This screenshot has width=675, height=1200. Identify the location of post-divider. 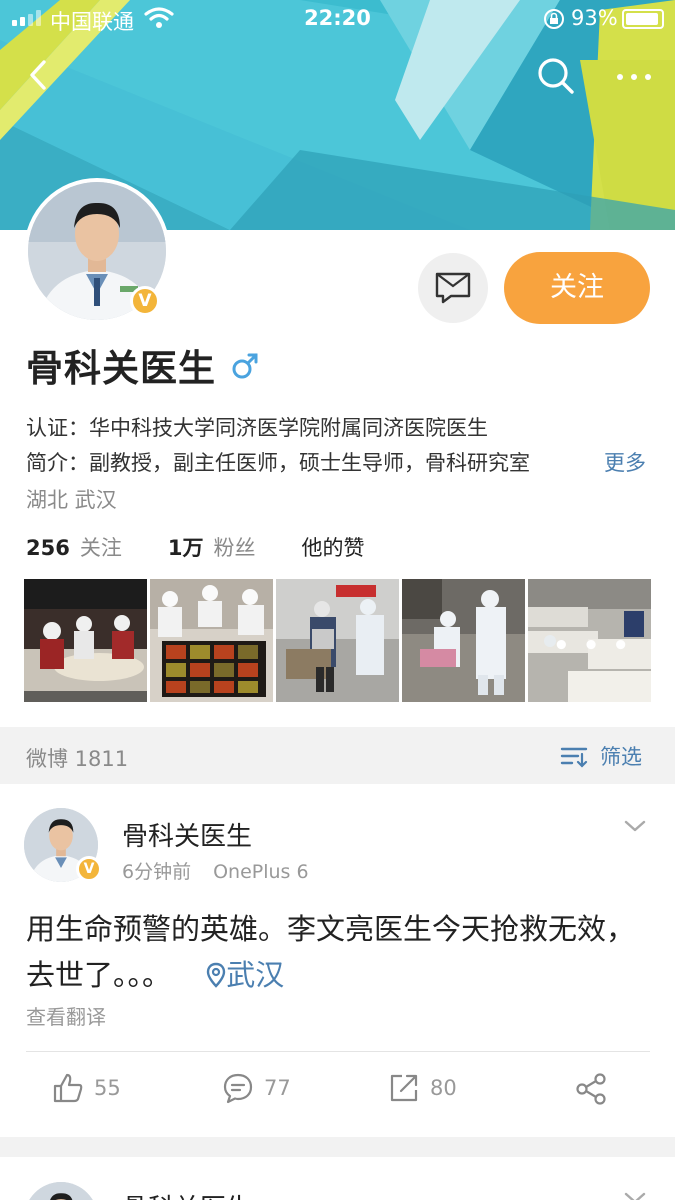
(338, 1051).